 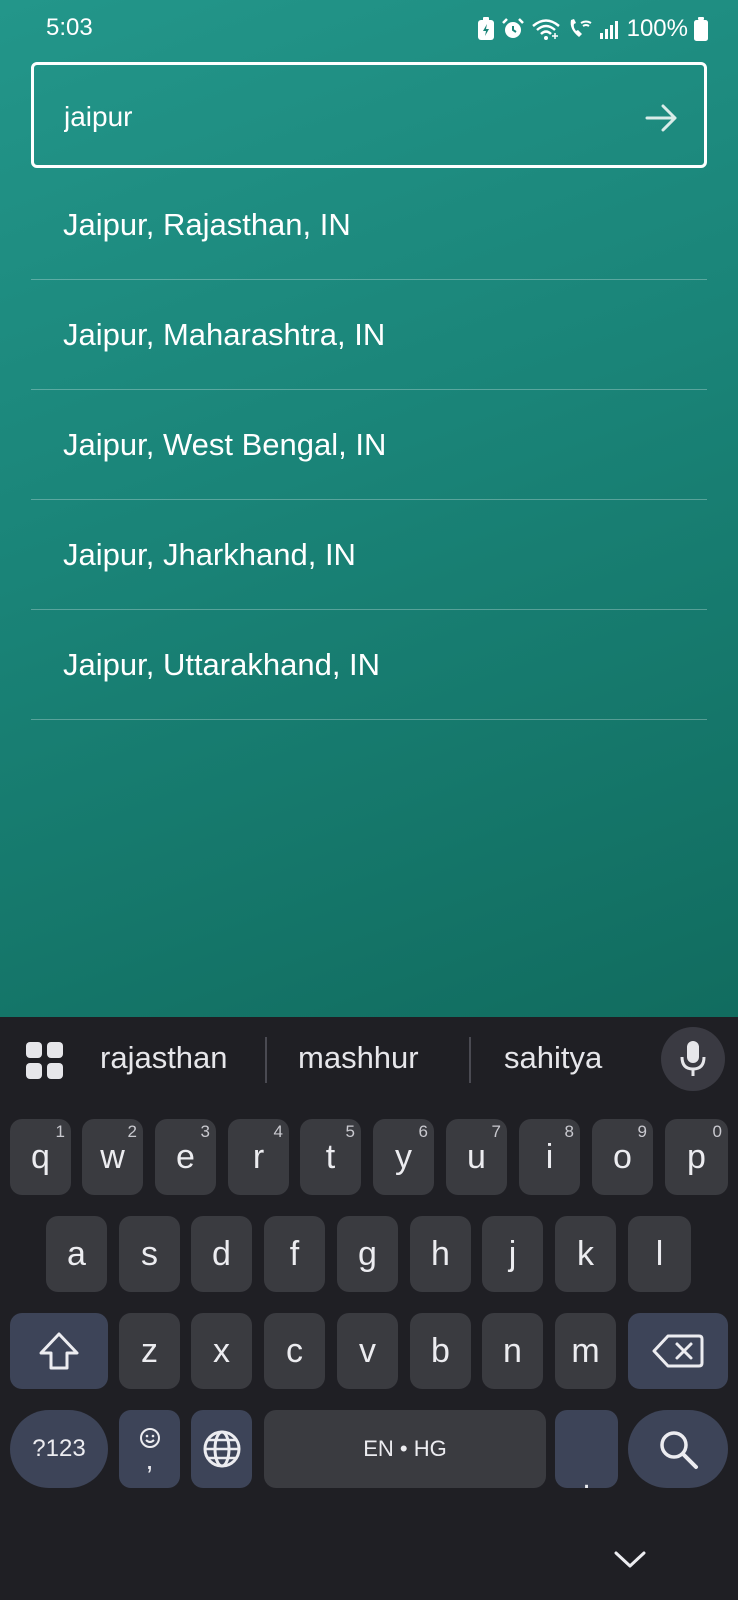 I want to click on key-o: o9, so click(x=622, y=1157).